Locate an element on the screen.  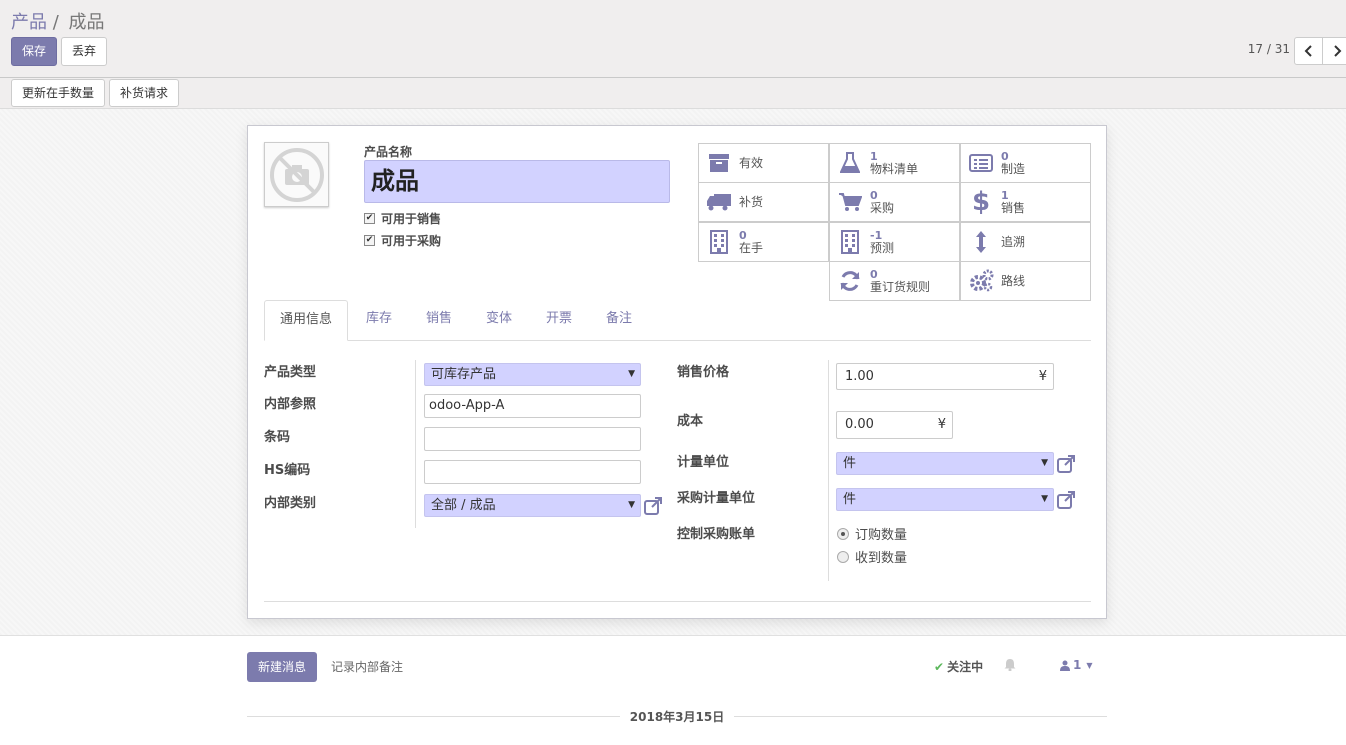
smart-button-routes: 路线 is located at coordinates (1025, 281).